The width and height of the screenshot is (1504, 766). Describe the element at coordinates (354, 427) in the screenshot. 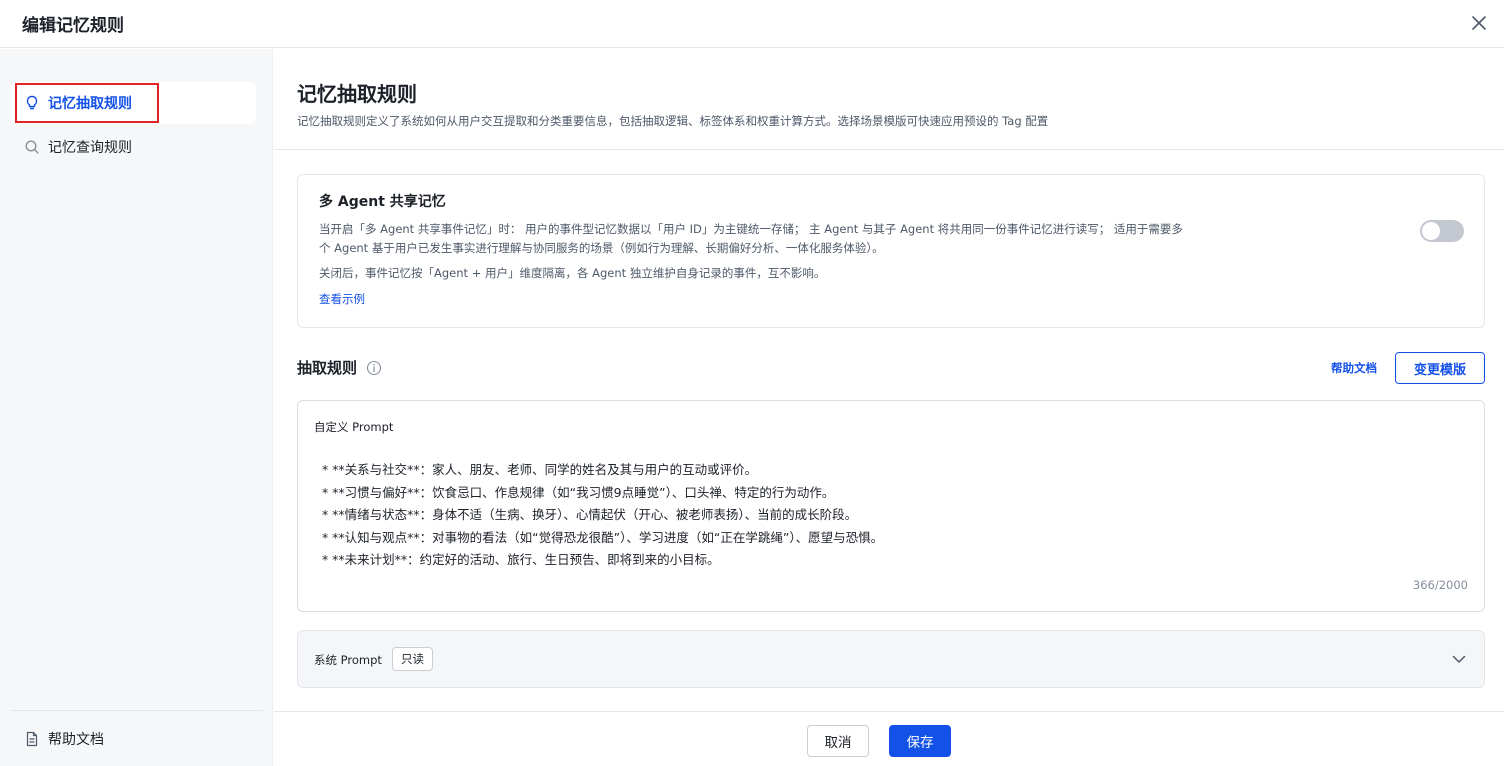

I see `custom-prompt-label: 自定义 Prompt` at that location.